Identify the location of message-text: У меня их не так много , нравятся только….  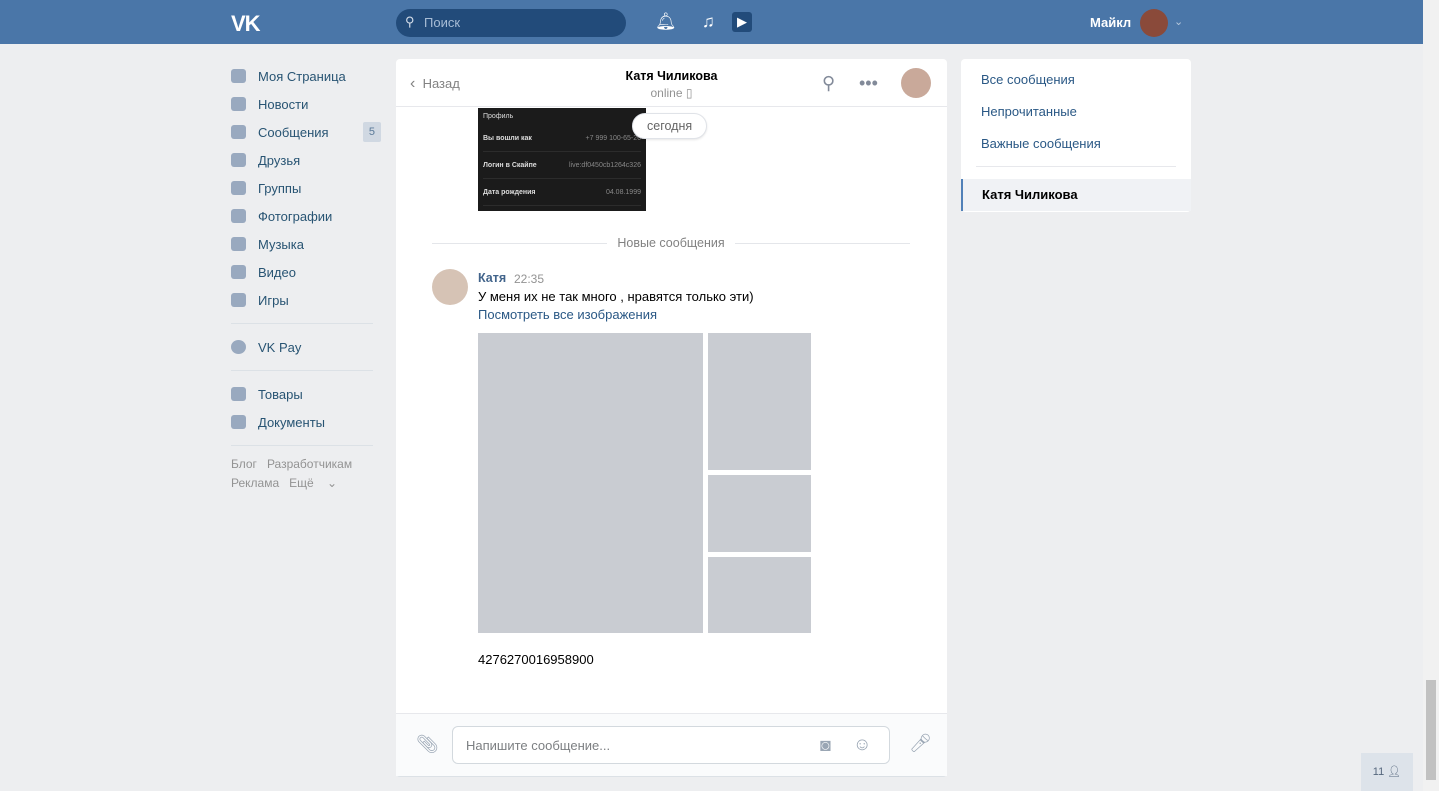
(616, 296).